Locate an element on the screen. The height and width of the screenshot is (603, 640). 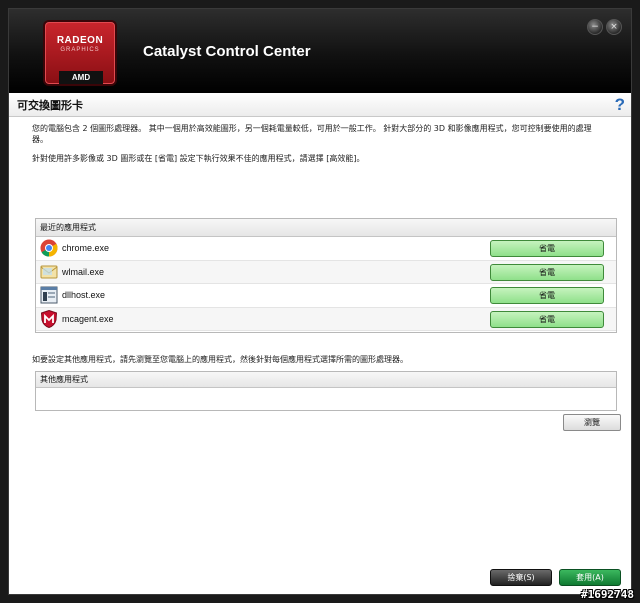
discard-button: 捨棄(S) is located at coordinates (521, 577).